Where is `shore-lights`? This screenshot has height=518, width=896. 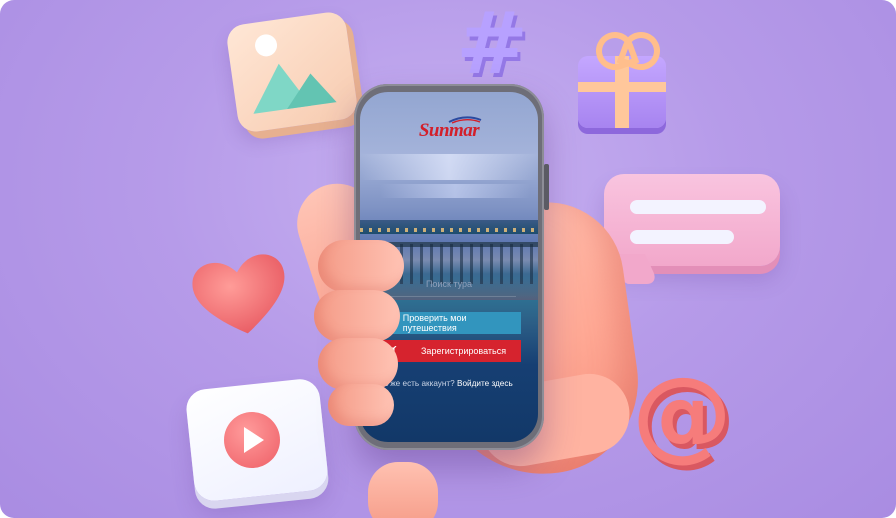 shore-lights is located at coordinates (449, 230).